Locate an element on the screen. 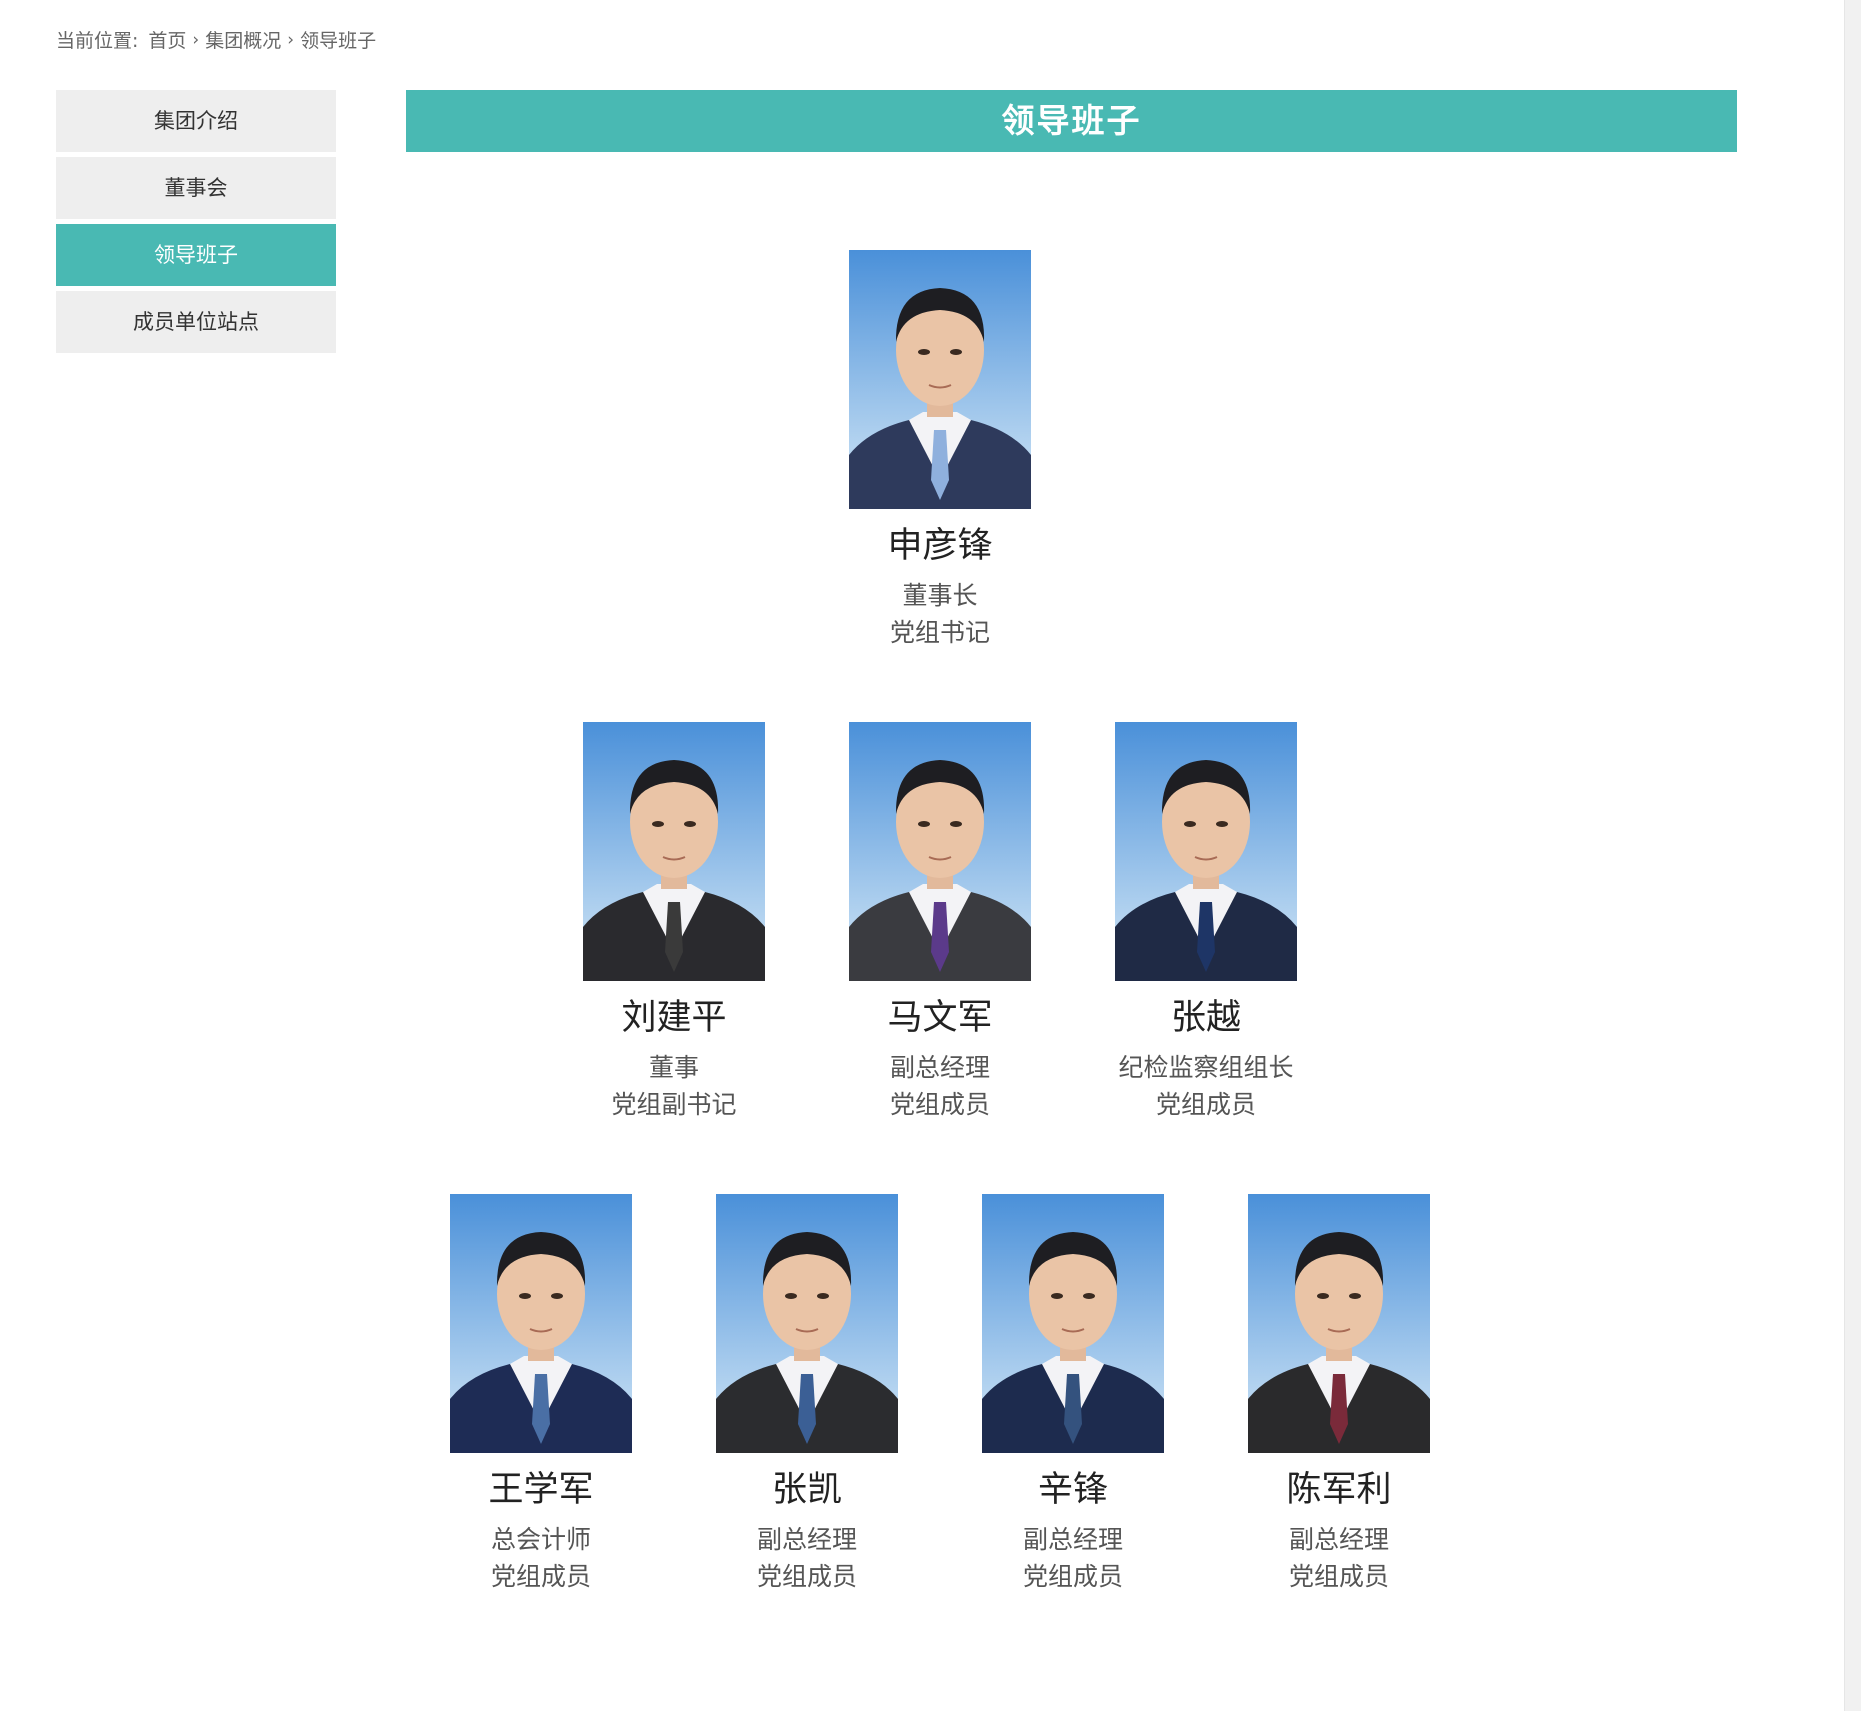 The image size is (1861, 1711). leader-title: 党组书记 is located at coordinates (939, 632).